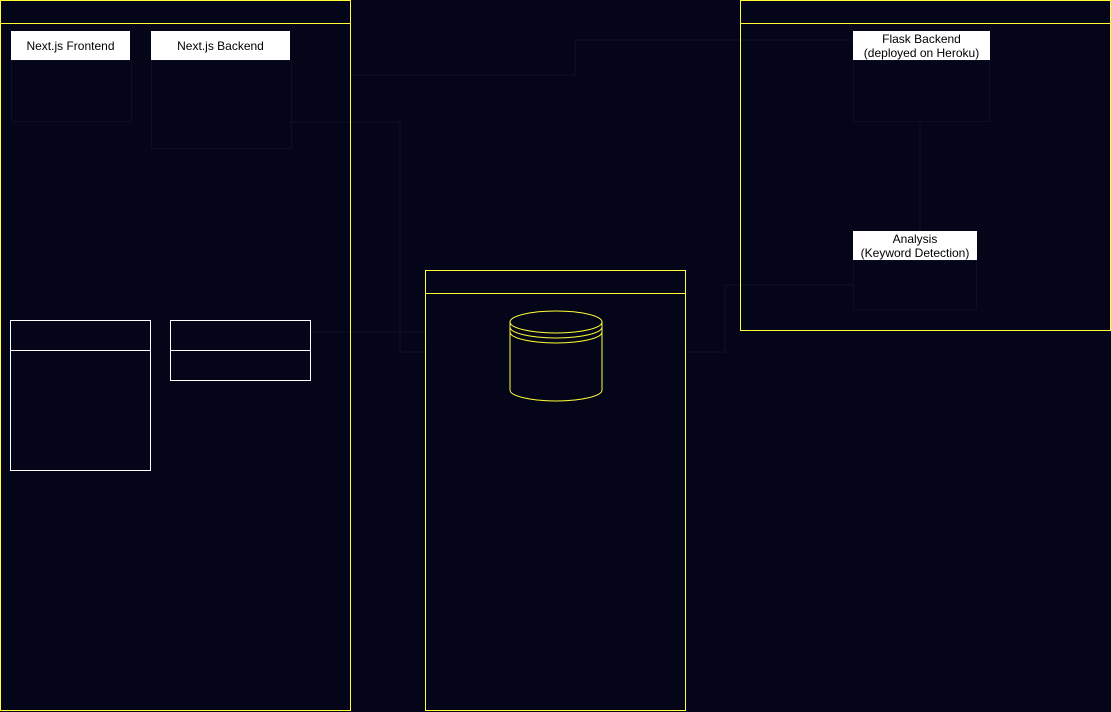 The width and height of the screenshot is (1111, 712). What do you see at coordinates (80, 395) in the screenshot?
I see `component-class-box` at bounding box center [80, 395].